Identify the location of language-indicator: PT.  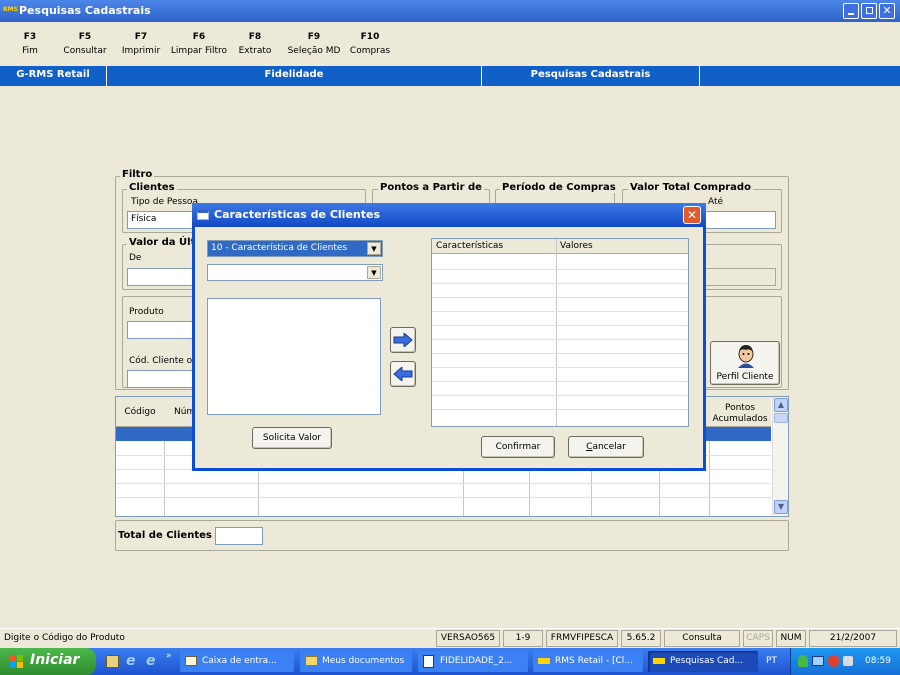
(771, 661).